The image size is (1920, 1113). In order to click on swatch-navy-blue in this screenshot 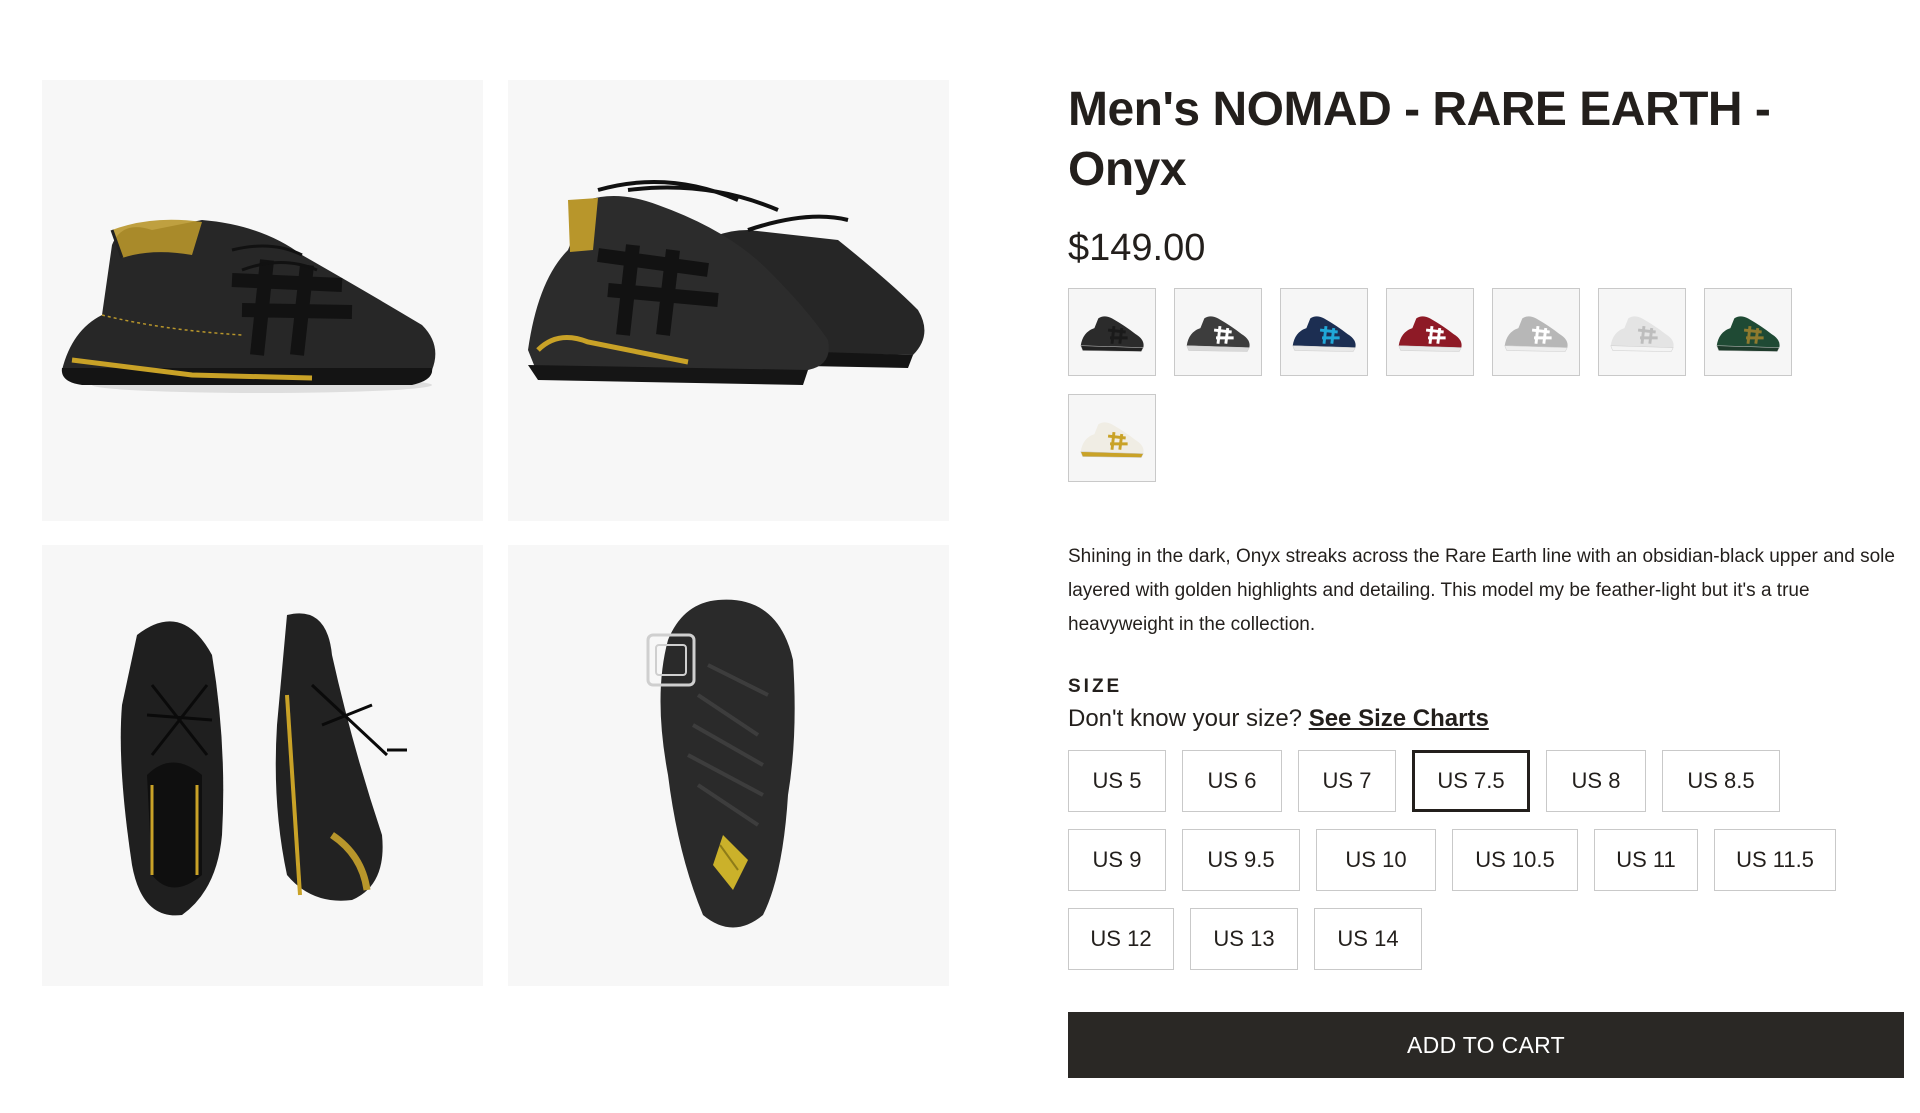, I will do `click(1324, 332)`.